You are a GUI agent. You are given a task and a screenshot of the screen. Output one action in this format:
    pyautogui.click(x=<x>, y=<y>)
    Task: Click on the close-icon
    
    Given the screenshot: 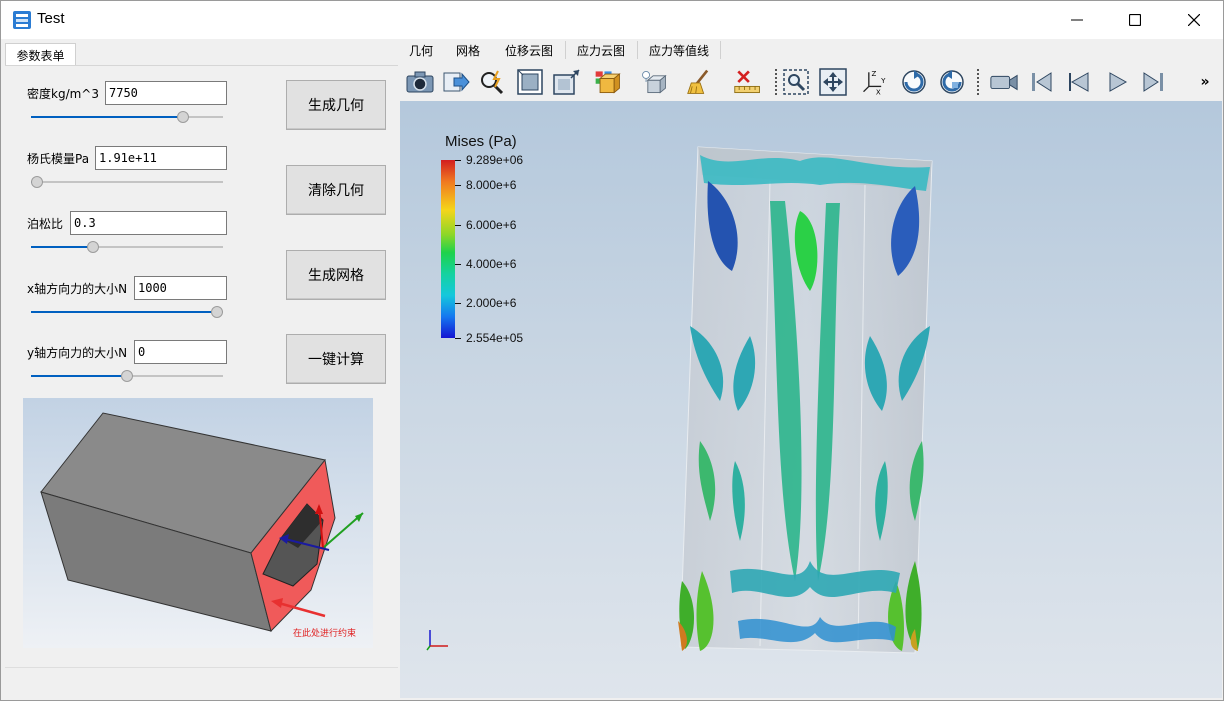 What is the action you would take?
    pyautogui.click(x=1194, y=20)
    